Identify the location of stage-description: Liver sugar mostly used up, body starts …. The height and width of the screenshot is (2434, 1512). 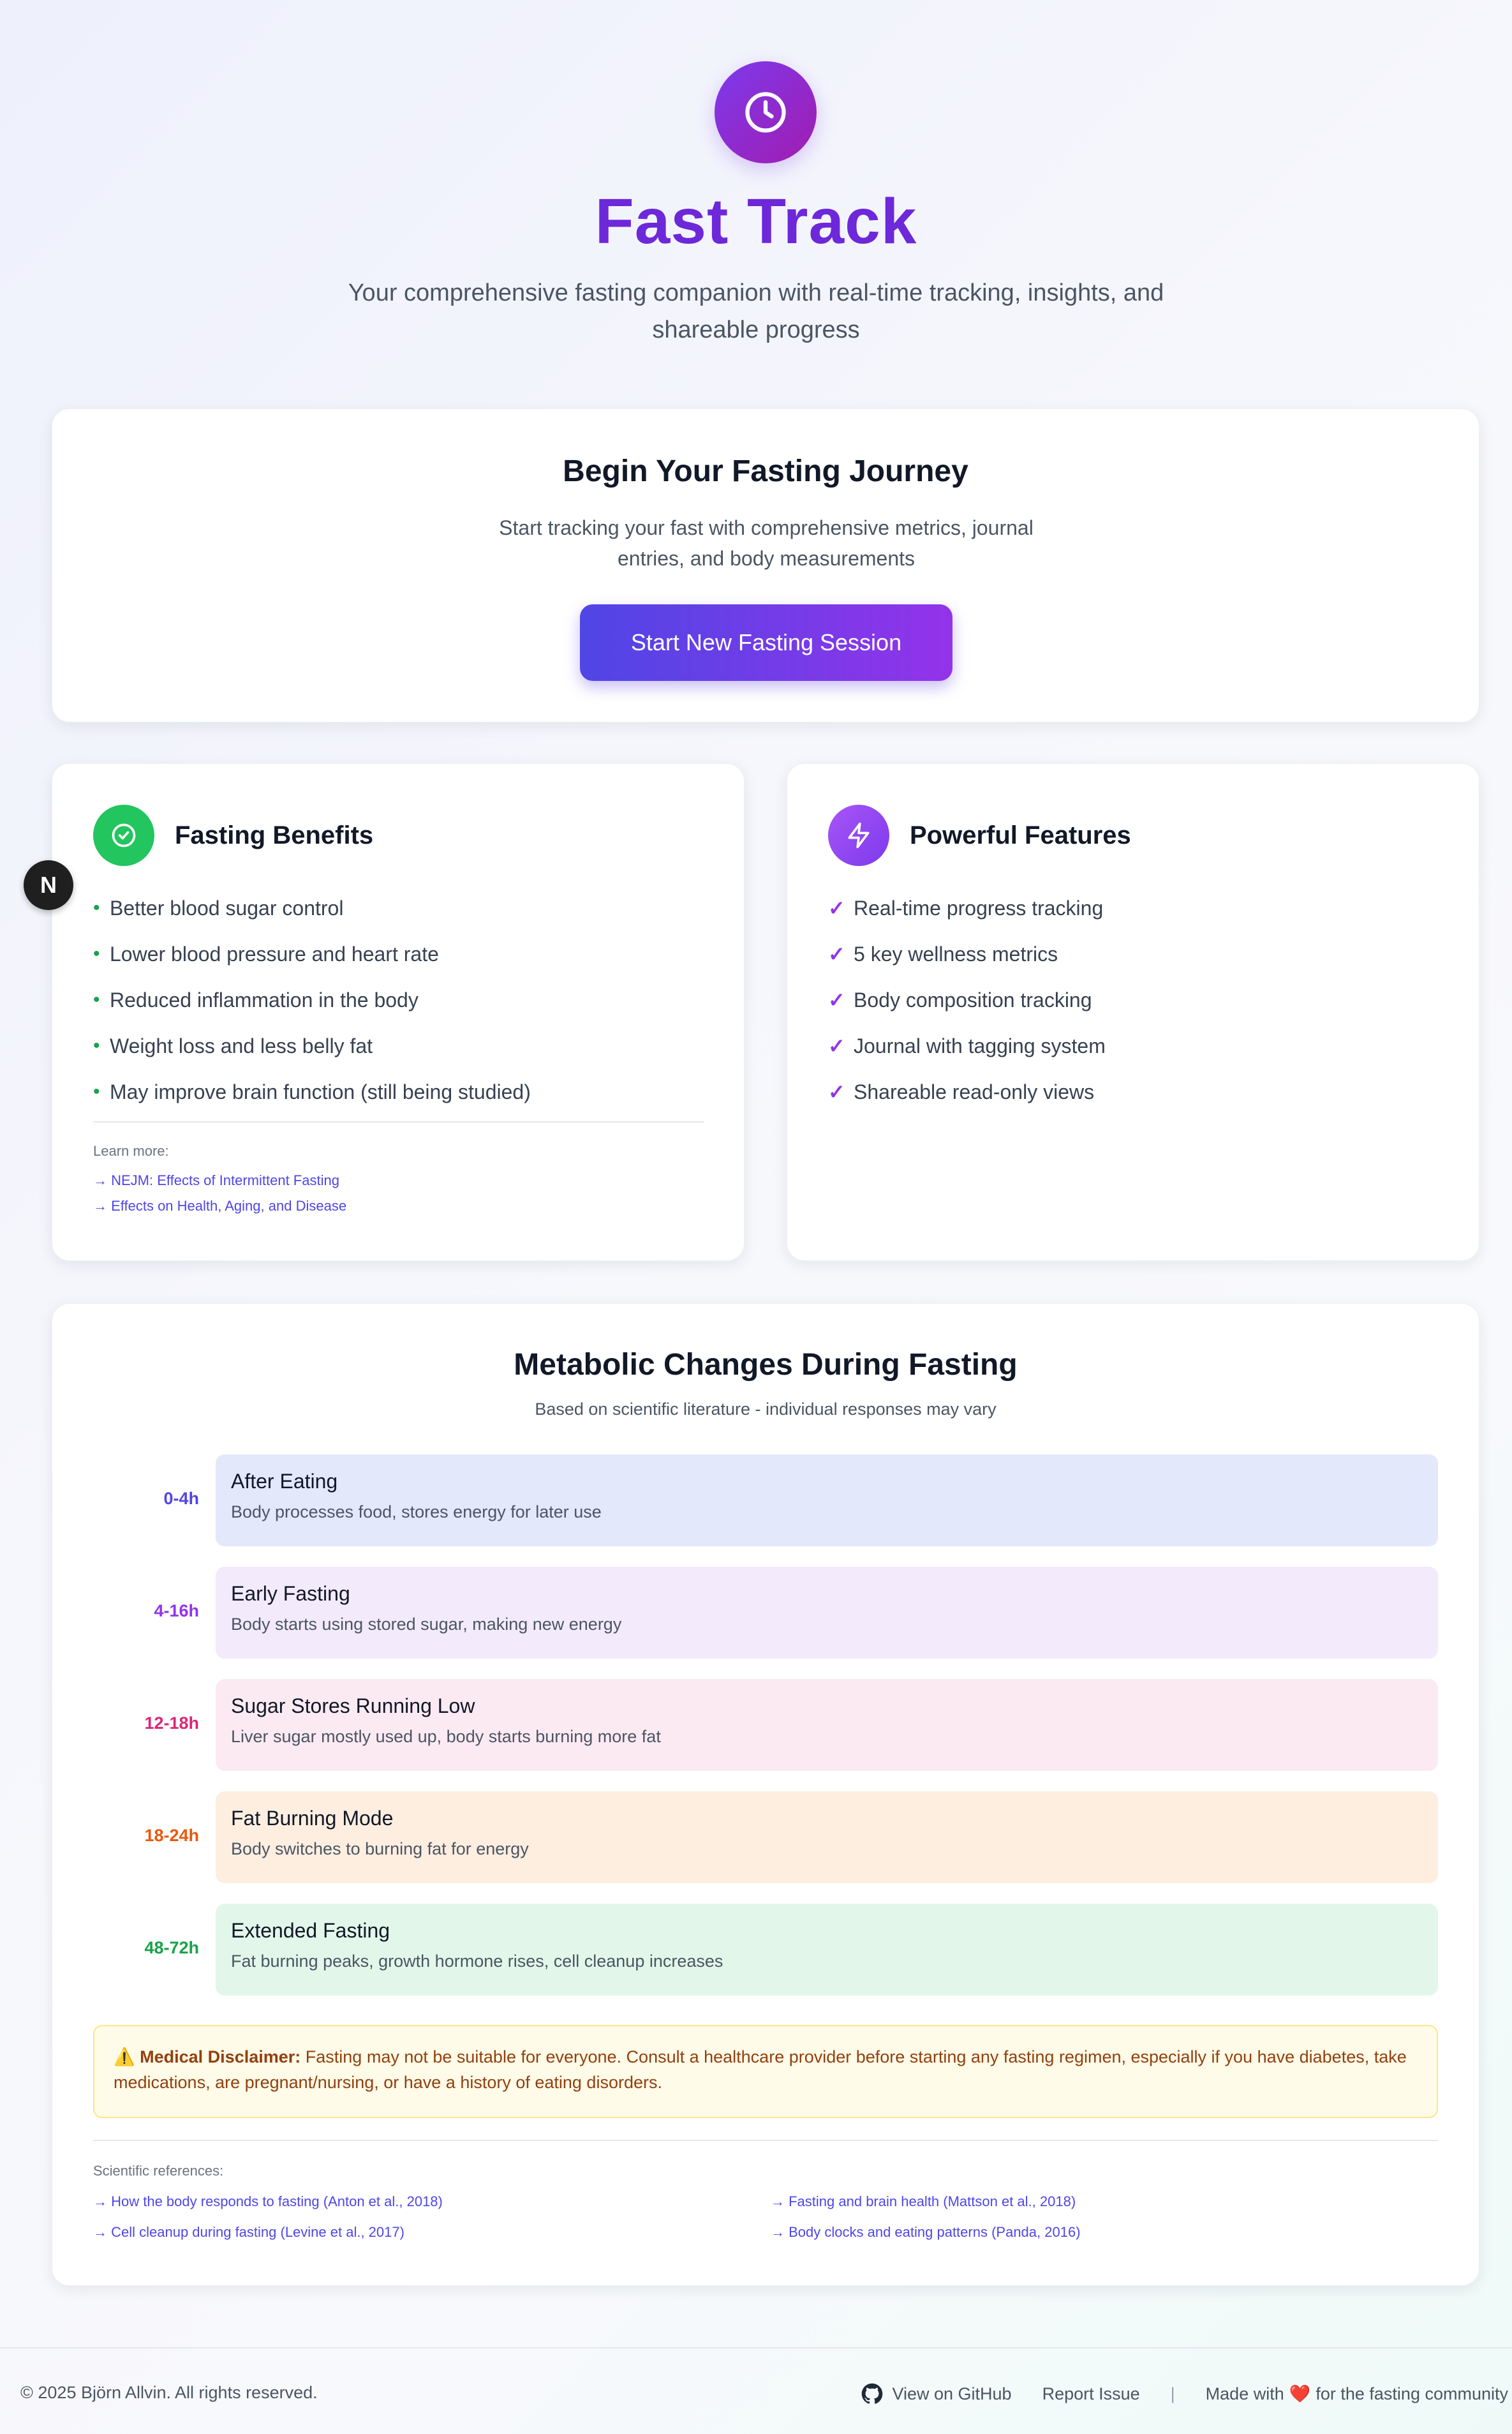
(446, 1736).